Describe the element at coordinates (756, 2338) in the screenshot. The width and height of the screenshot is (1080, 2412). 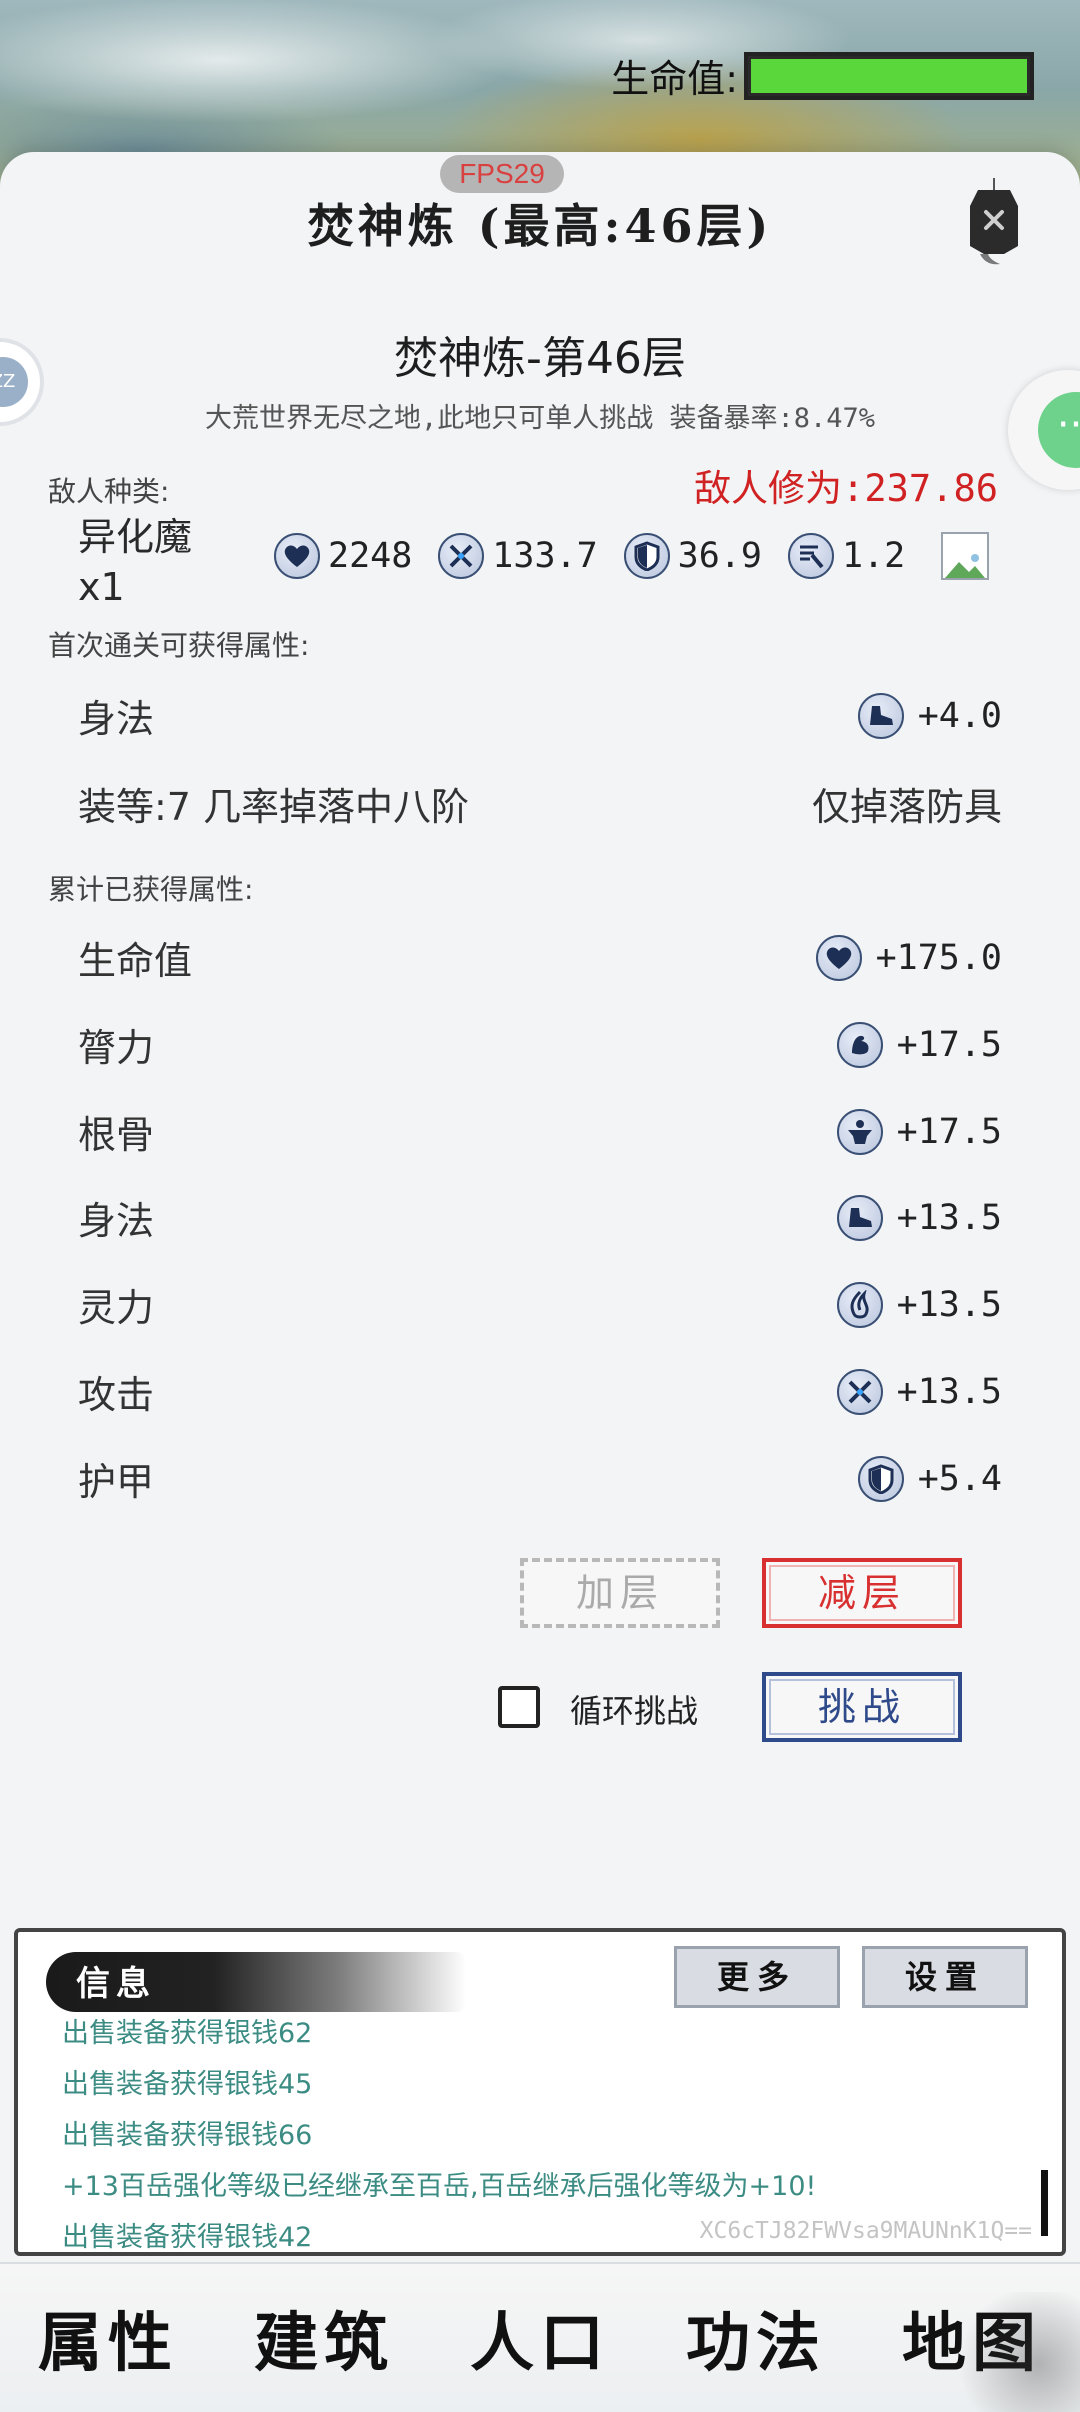
I see `nav-item-skills: 功法` at that location.